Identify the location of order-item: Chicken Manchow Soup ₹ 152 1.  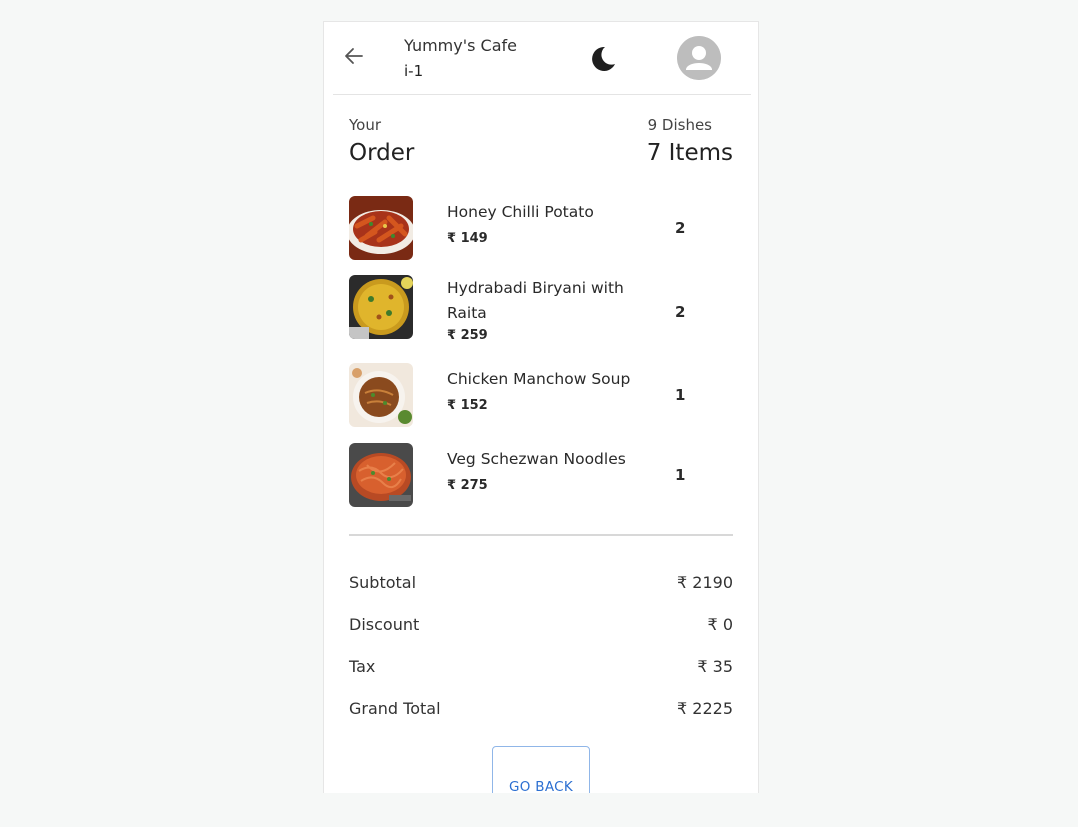
(544, 395).